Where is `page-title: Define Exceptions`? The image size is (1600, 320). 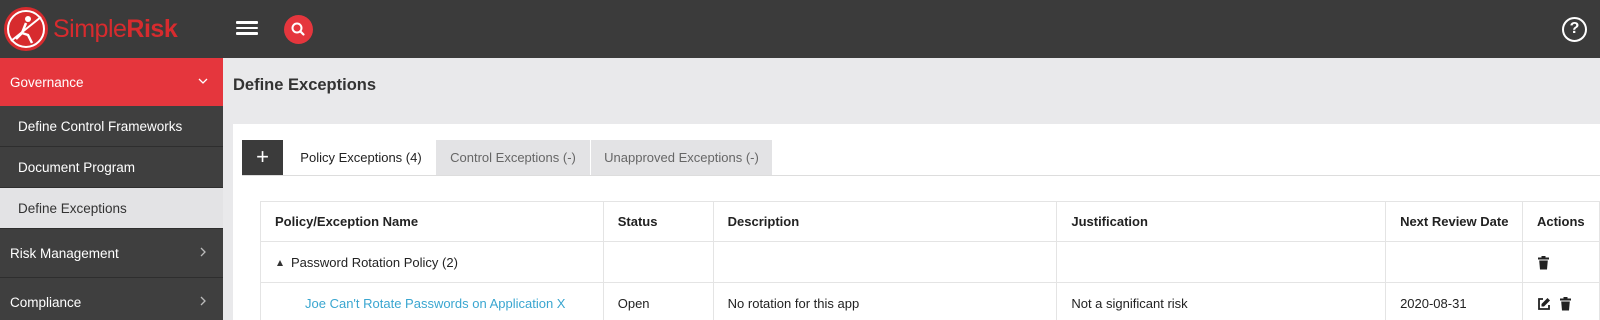 page-title: Define Exceptions is located at coordinates (305, 85).